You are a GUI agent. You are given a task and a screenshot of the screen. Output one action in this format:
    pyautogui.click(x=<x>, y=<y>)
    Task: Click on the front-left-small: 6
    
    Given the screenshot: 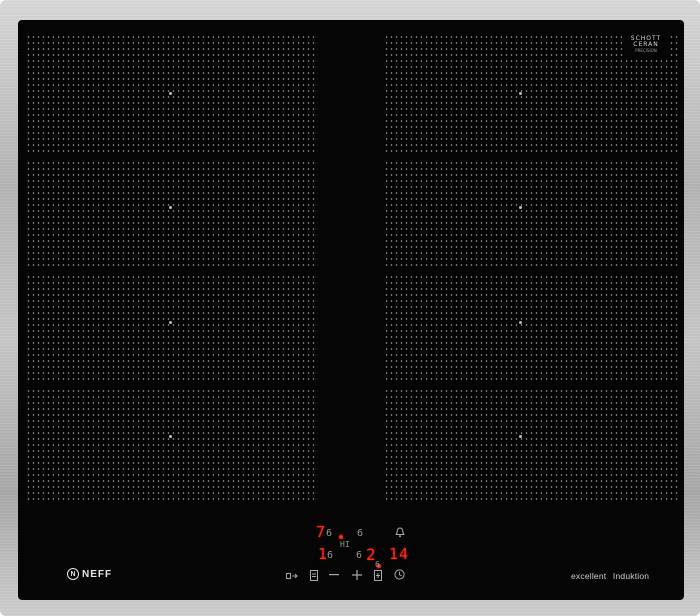 What is the action you would take?
    pyautogui.click(x=329, y=533)
    